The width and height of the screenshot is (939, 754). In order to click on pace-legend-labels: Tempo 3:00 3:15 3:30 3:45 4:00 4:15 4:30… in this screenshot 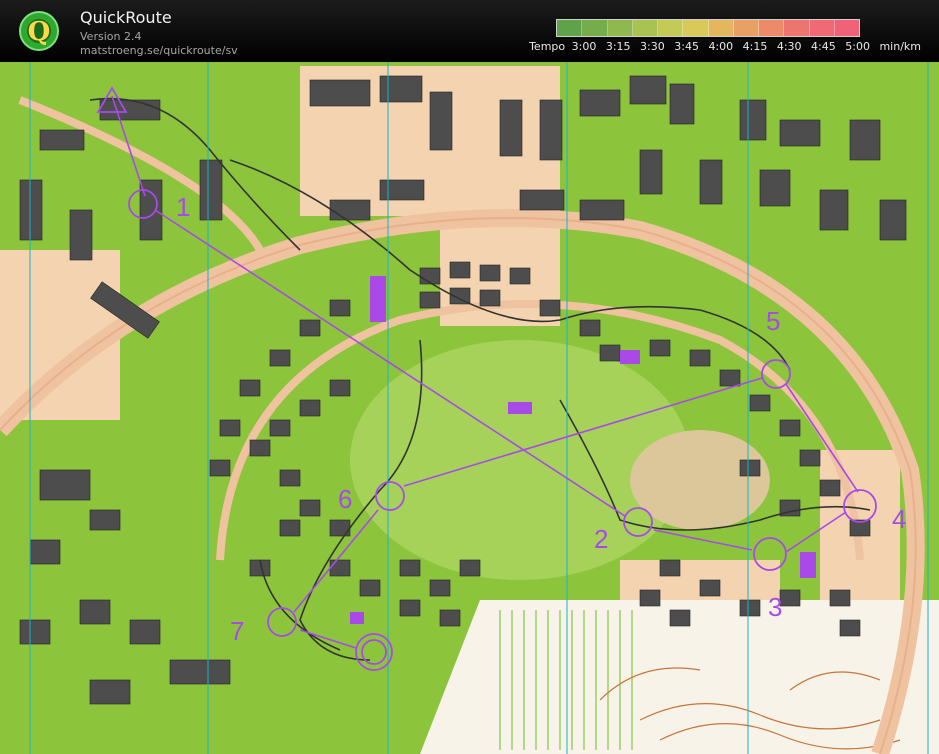, I will do `click(722, 47)`.